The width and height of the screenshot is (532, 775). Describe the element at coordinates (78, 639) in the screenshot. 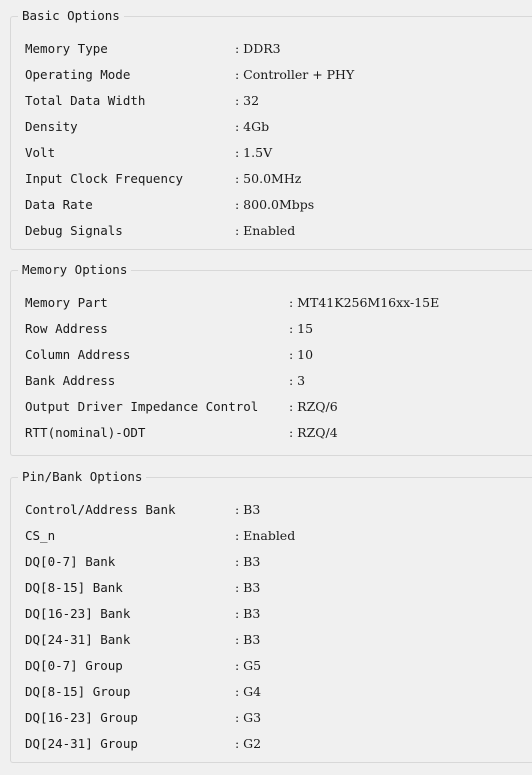

I see `label: DQ[24-31] Bank` at that location.